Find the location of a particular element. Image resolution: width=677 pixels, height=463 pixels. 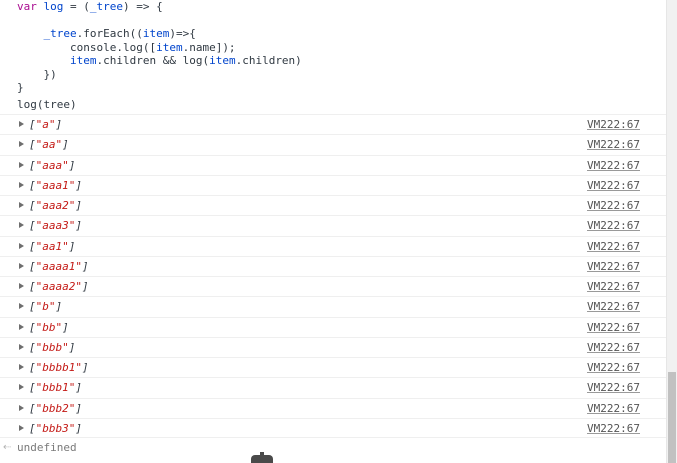

code-token: .children) is located at coordinates (268, 60).